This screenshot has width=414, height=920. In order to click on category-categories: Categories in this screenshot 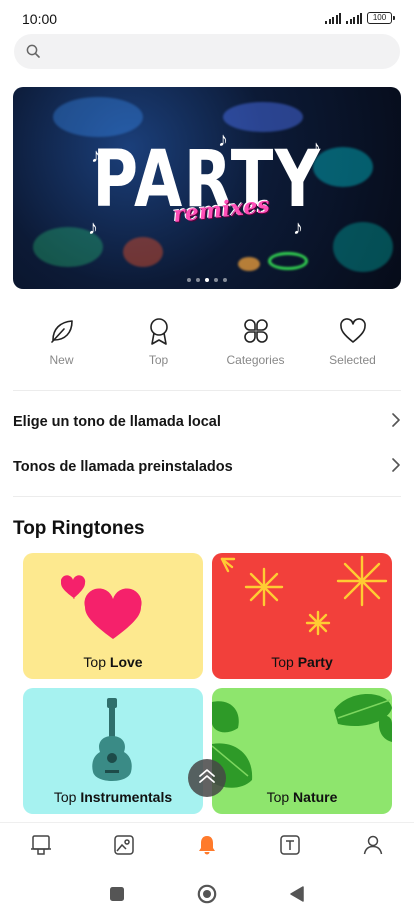, I will do `click(255, 345)`.